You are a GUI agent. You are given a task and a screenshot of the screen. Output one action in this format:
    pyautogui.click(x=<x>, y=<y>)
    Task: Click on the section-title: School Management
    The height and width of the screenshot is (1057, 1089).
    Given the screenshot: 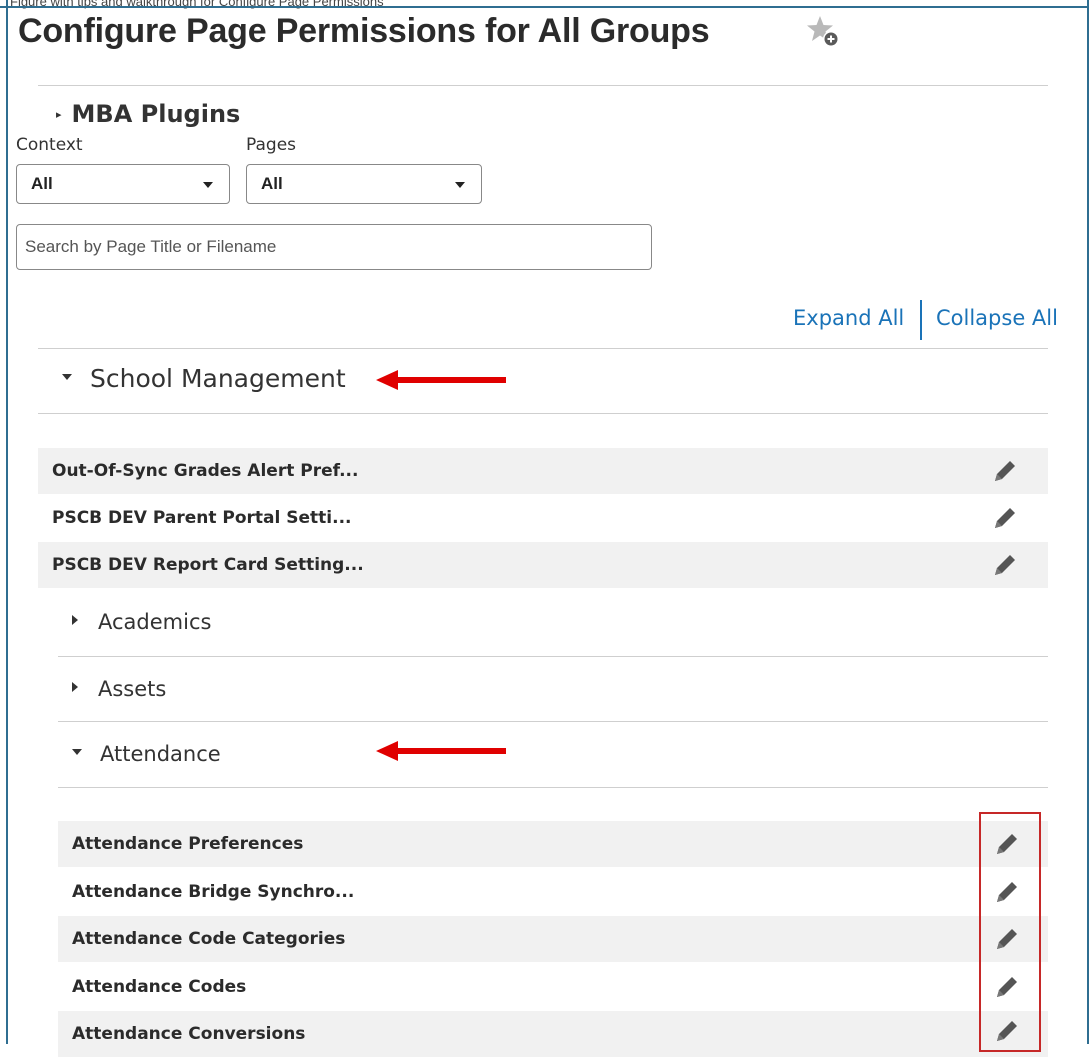 What is the action you would take?
    pyautogui.click(x=218, y=378)
    